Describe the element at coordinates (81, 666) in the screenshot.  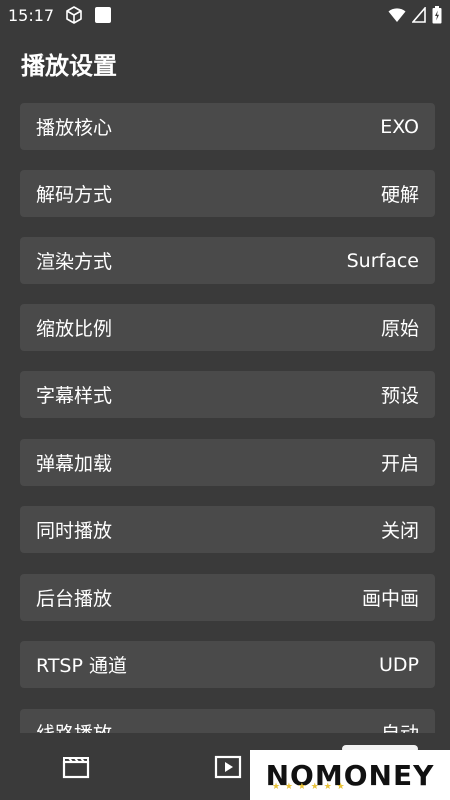
I see `setting-label: RTSP 通道` at that location.